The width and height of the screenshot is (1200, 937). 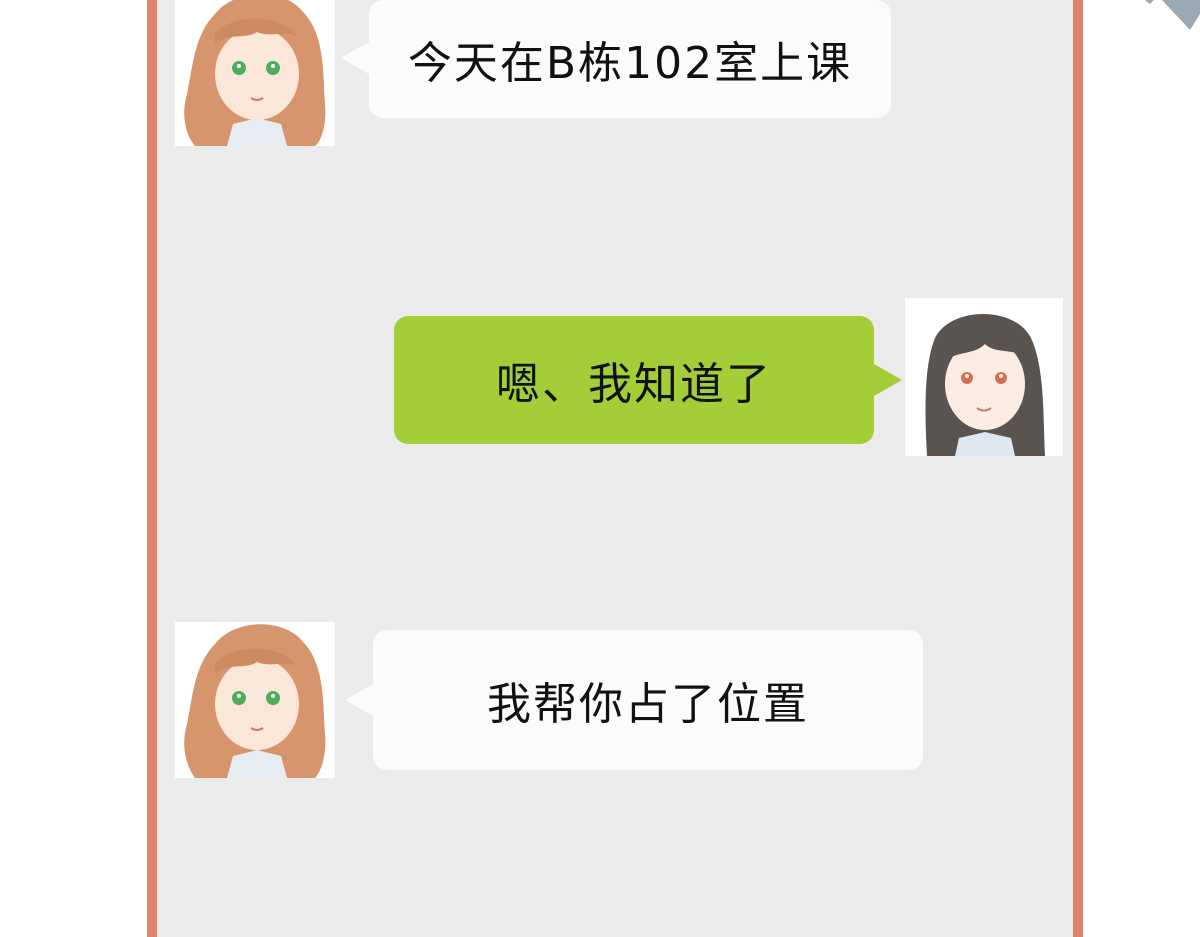 I want to click on message-text: 嗯、我知道了, so click(x=634, y=384).